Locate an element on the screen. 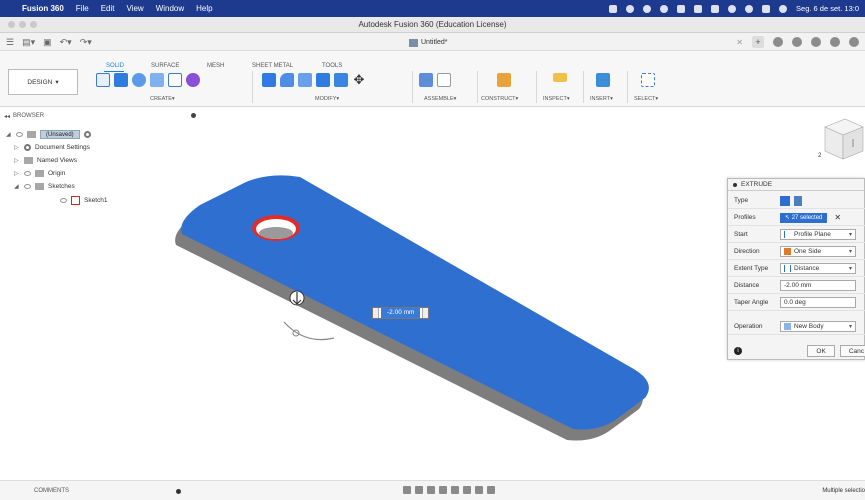 Image resolution: width=865 pixels, height=500 pixels. document-tab: Untitled* is located at coordinates (428, 42).